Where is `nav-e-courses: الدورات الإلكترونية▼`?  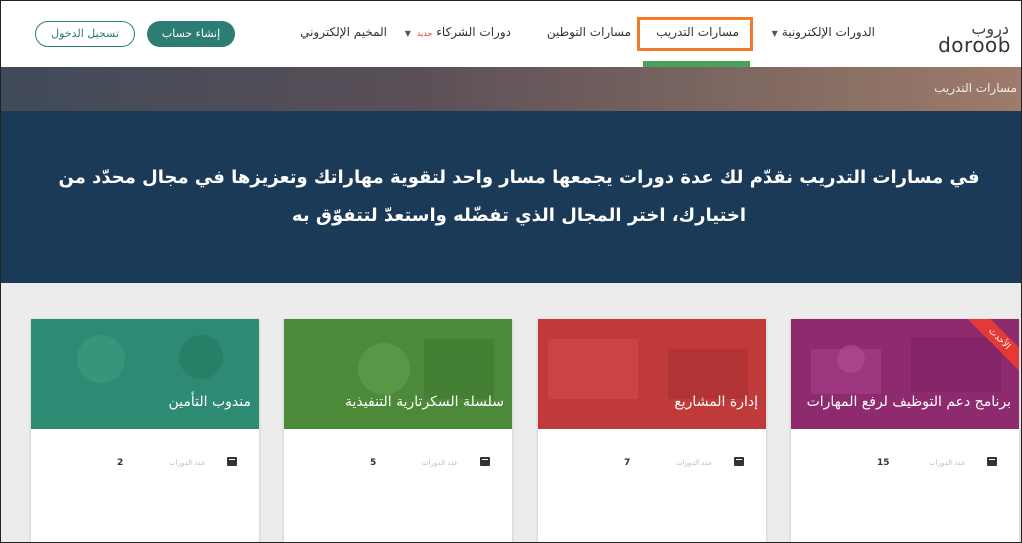 nav-e-courses: الدورات الإلكترونية▼ is located at coordinates (823, 32).